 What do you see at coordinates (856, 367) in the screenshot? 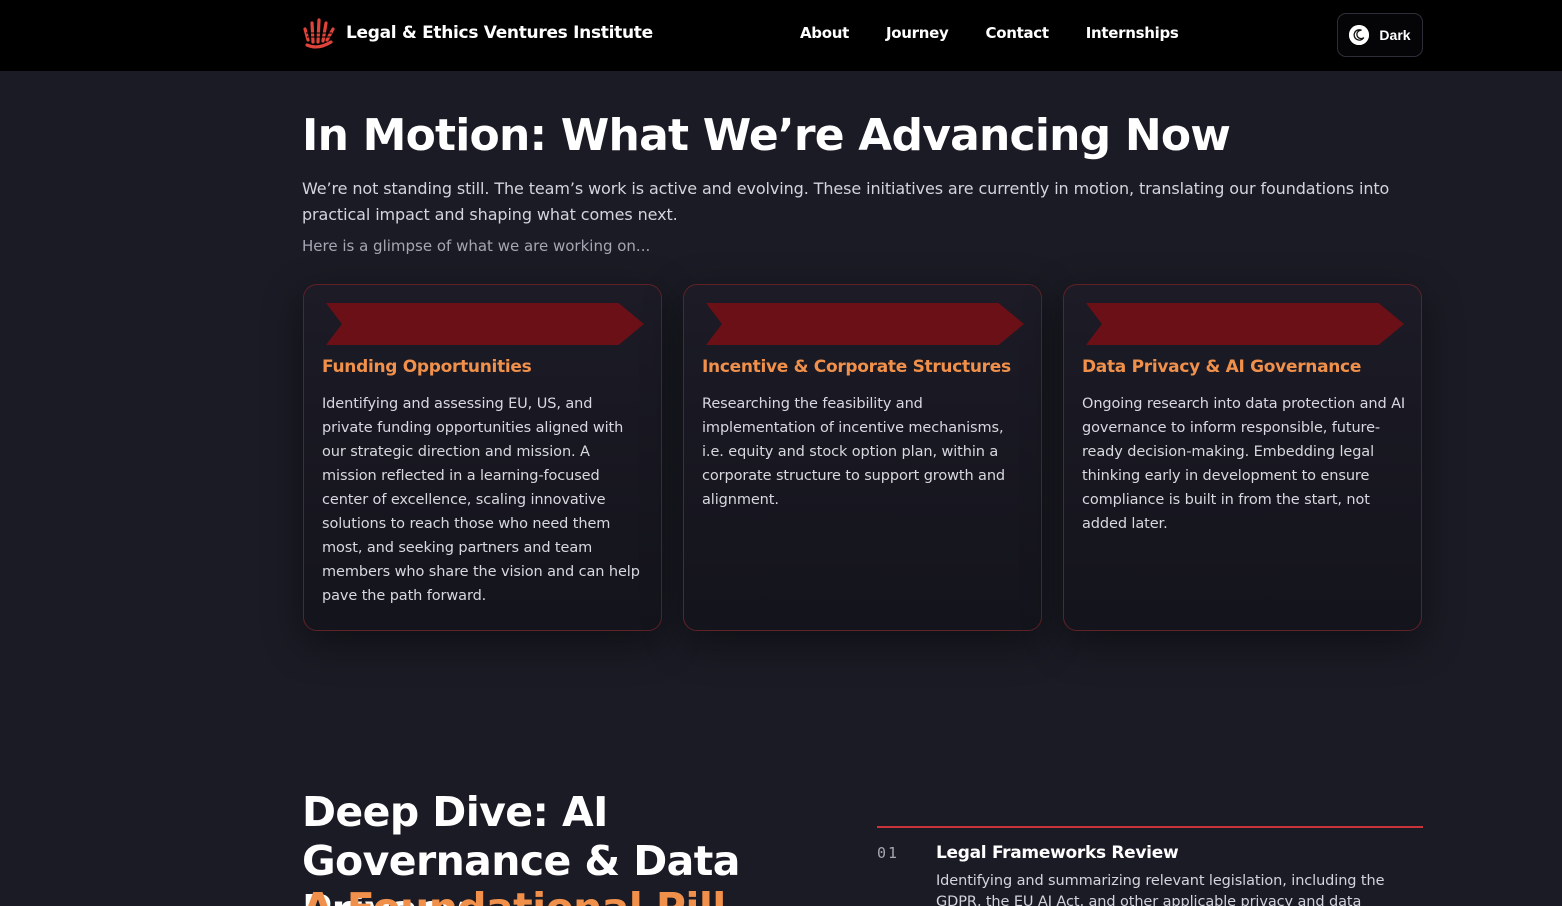
I see `card-title: Incentive & Corporate Structures` at bounding box center [856, 367].